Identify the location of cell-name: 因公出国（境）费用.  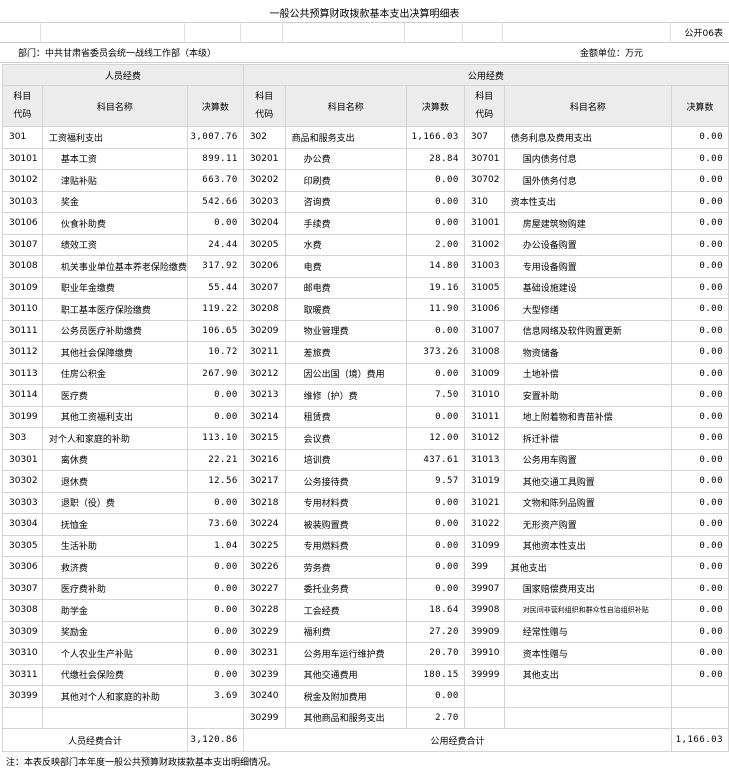
(346, 373).